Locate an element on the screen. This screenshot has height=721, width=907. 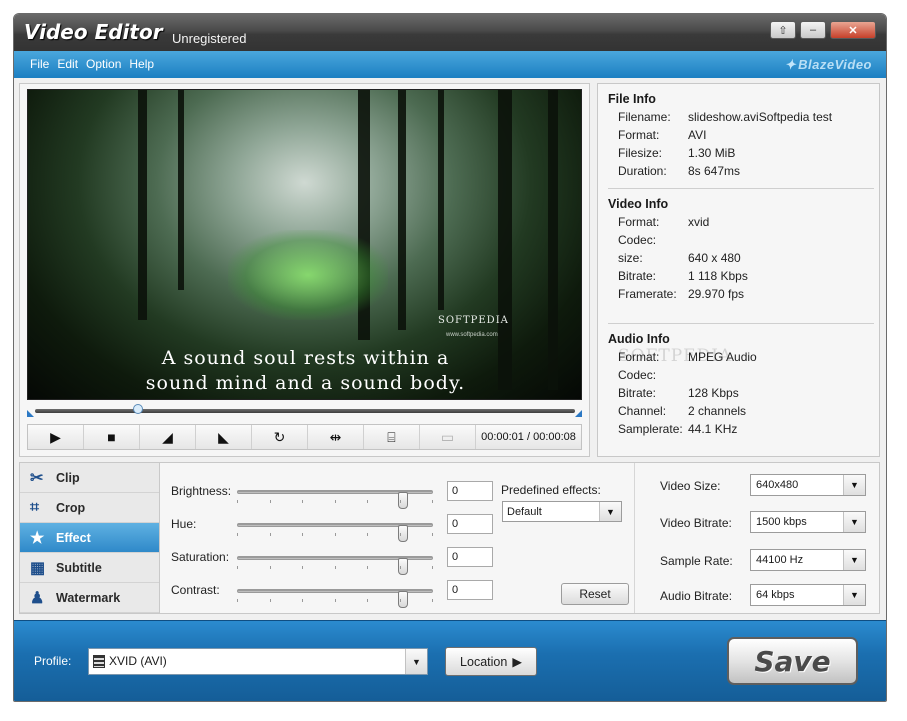
minimize-button: – is located at coordinates (813, 30).